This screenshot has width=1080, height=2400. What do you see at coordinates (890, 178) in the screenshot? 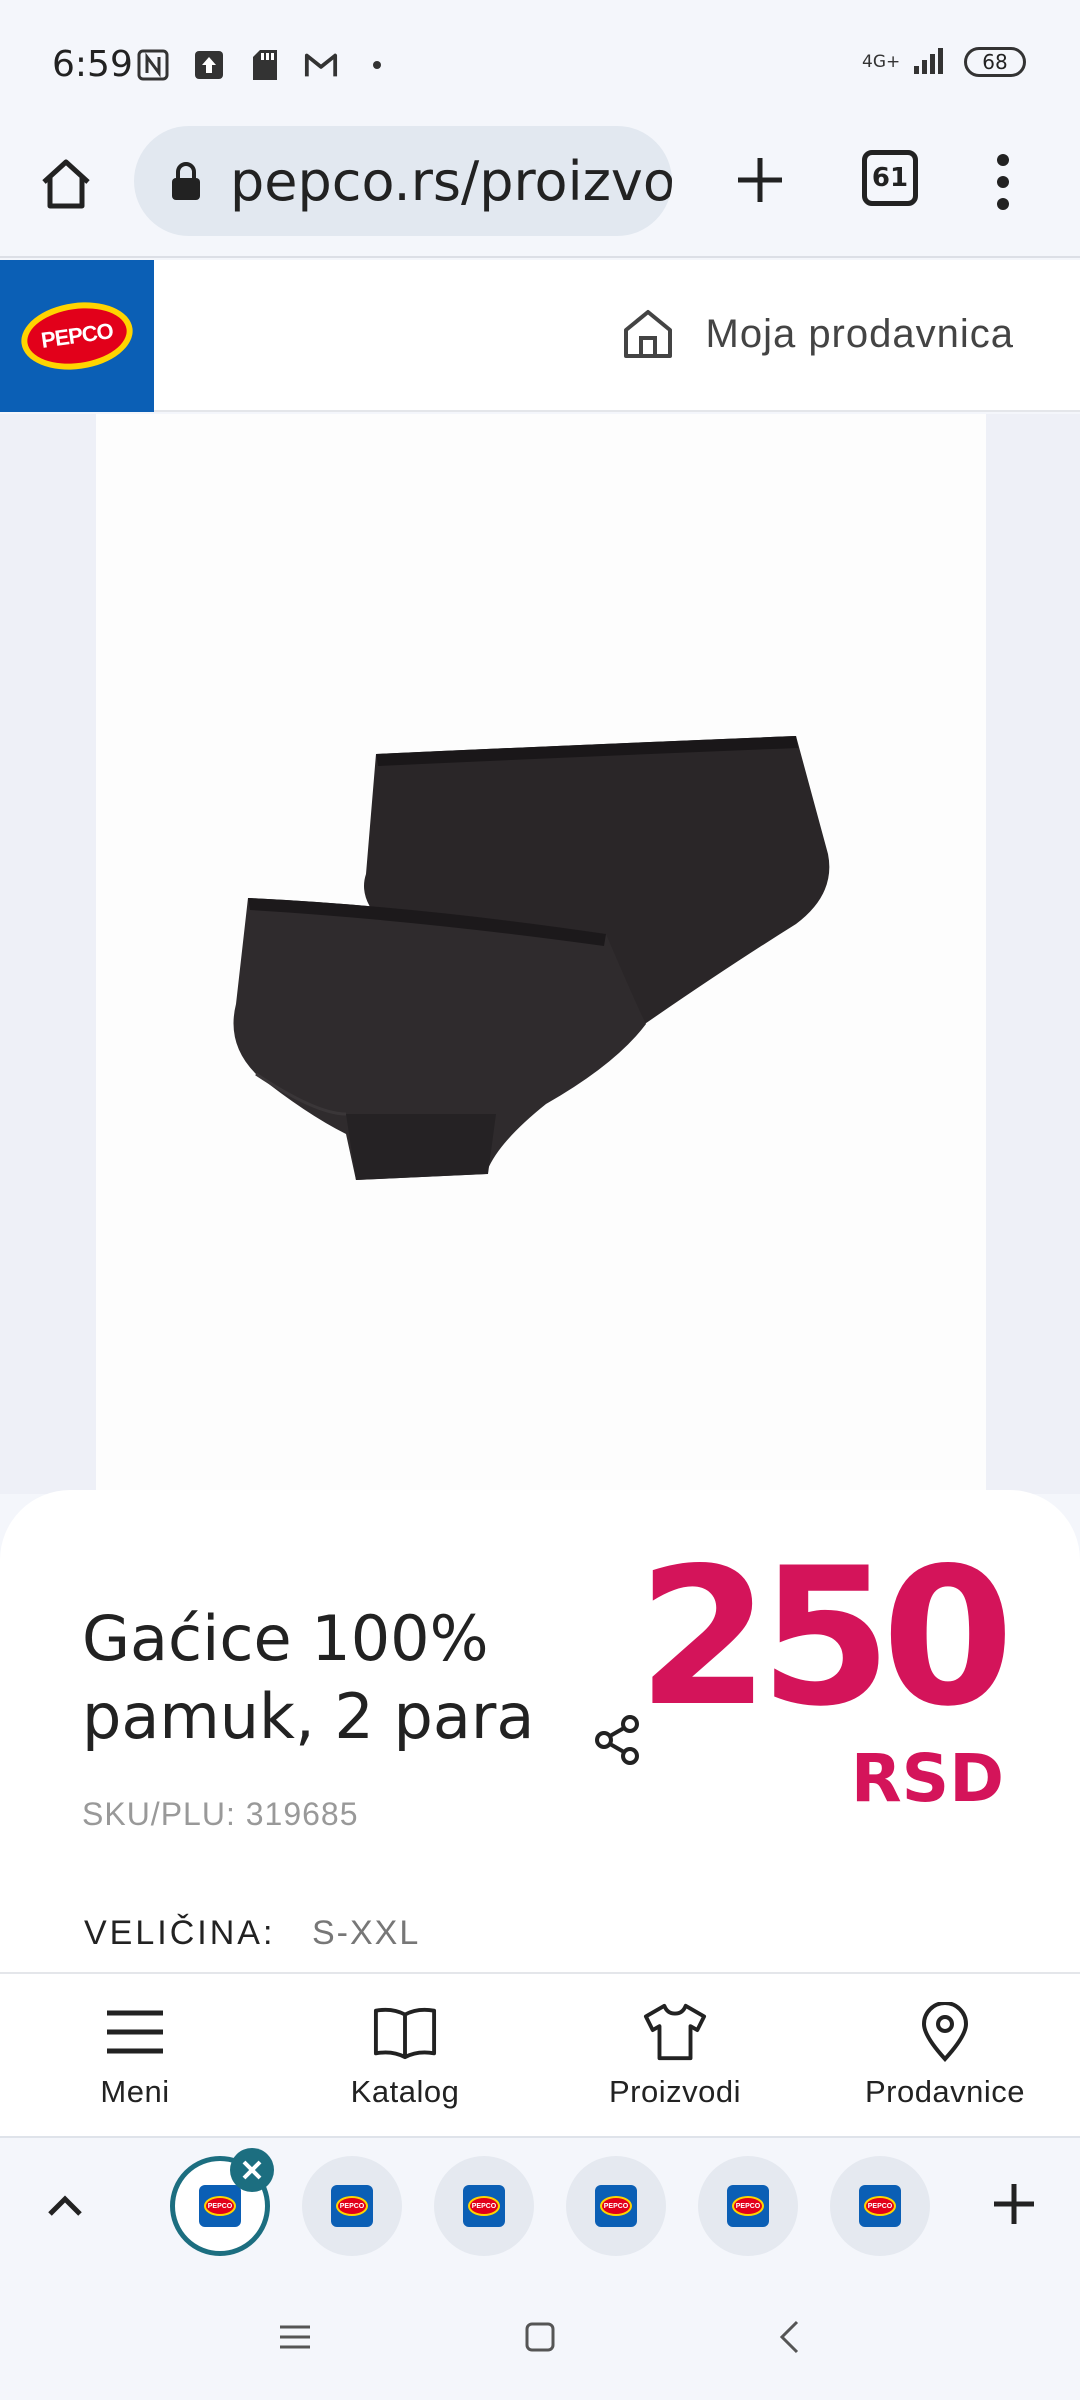
I see `tab-switcher-button: 61` at bounding box center [890, 178].